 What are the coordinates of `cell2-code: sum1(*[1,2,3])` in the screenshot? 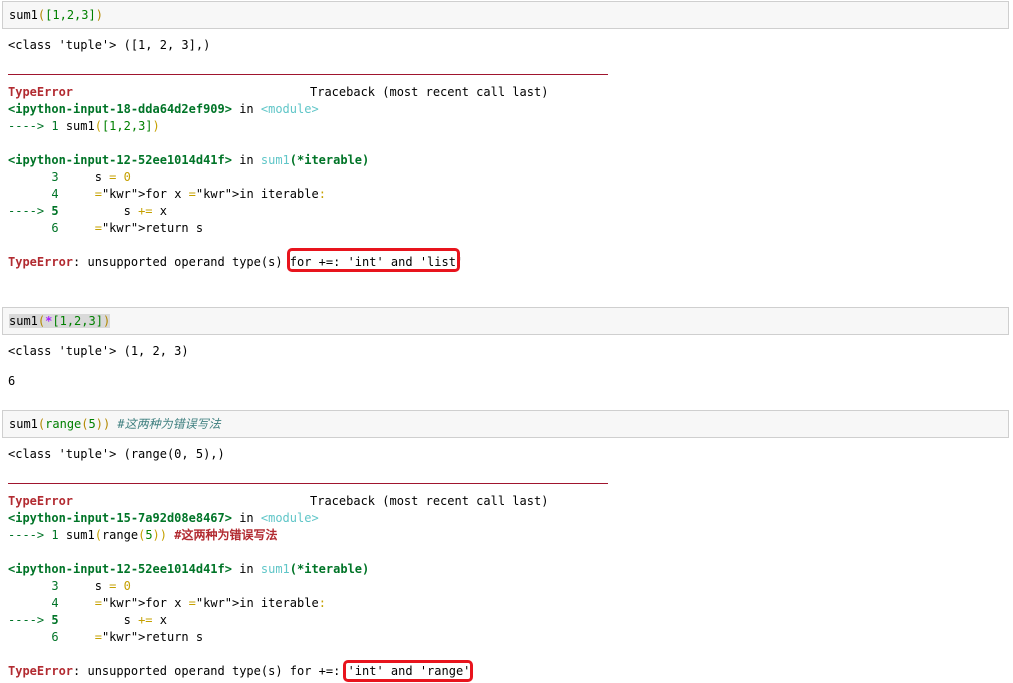 It's located at (60, 321).